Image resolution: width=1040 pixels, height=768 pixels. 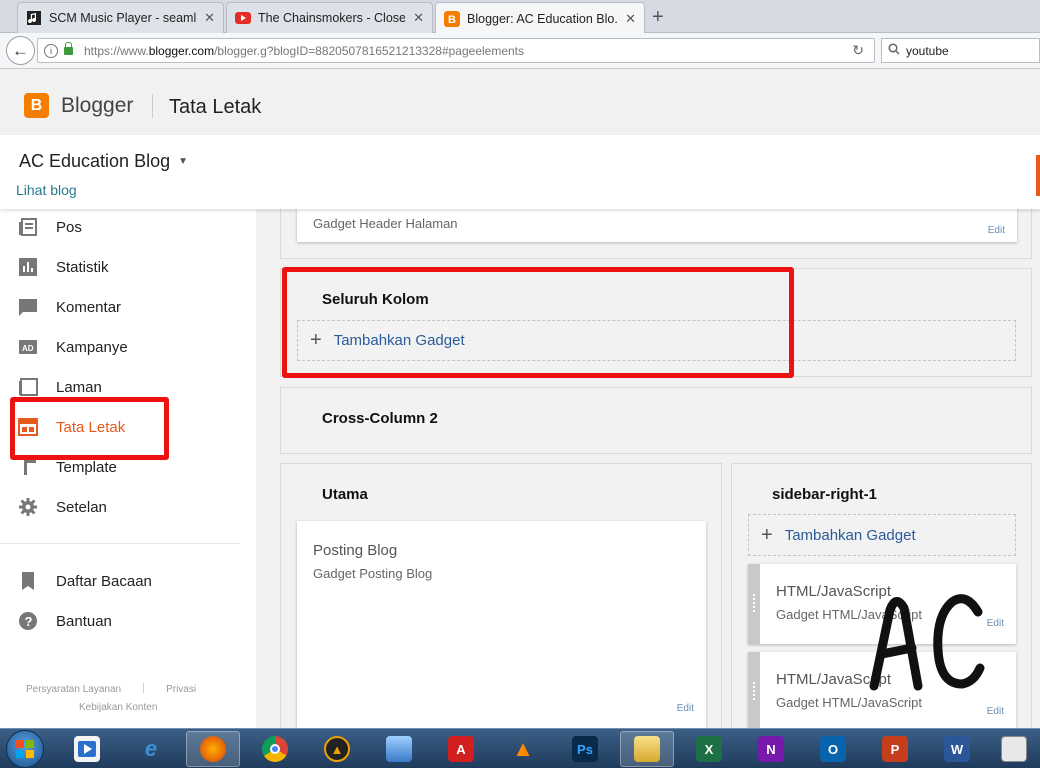 I want to click on taskbar-onenote: N, so click(x=771, y=749).